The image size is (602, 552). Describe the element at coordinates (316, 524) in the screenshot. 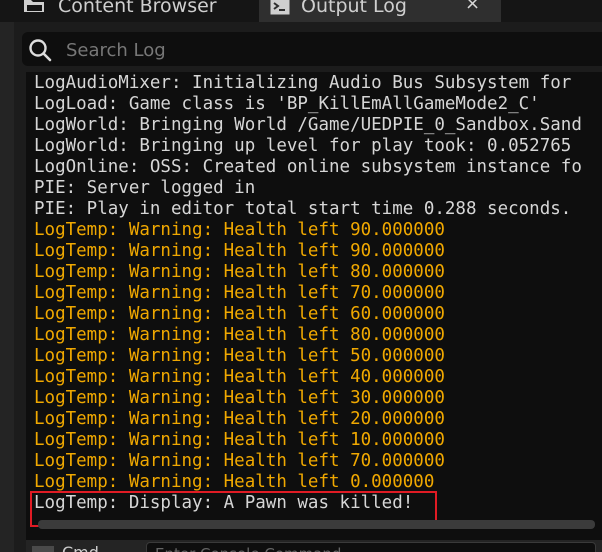

I see `horizontal-scrollbar` at that location.